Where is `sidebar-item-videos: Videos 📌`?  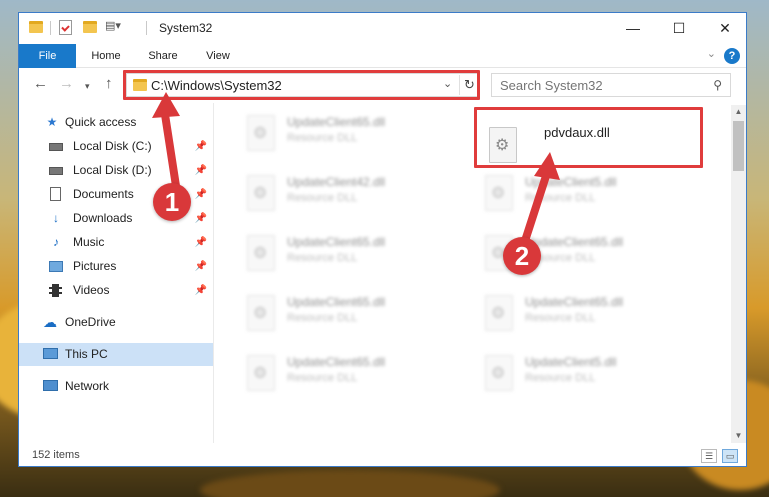
sidebar-item-videos: Videos 📌 is located at coordinates (116, 290).